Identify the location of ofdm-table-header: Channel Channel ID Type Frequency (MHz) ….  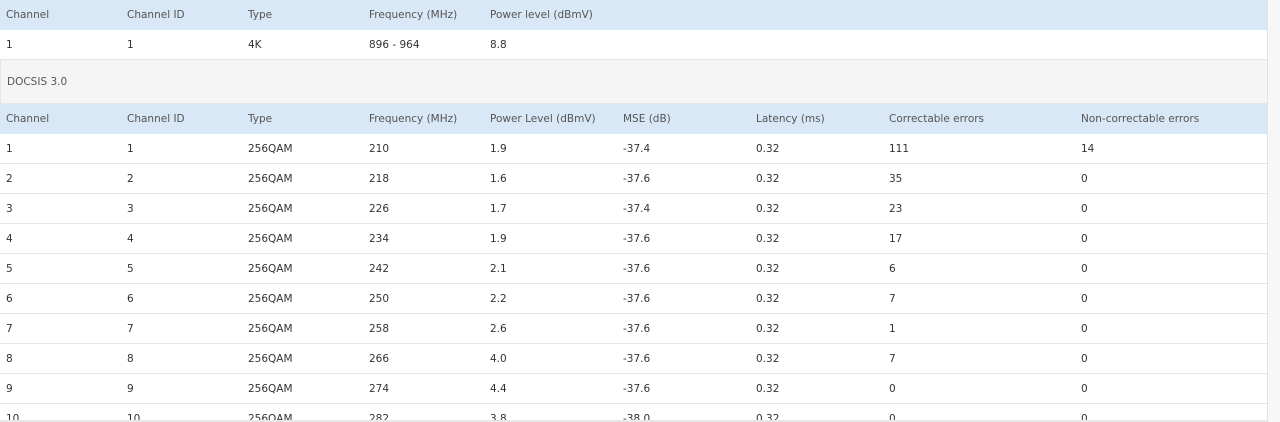
(633, 15).